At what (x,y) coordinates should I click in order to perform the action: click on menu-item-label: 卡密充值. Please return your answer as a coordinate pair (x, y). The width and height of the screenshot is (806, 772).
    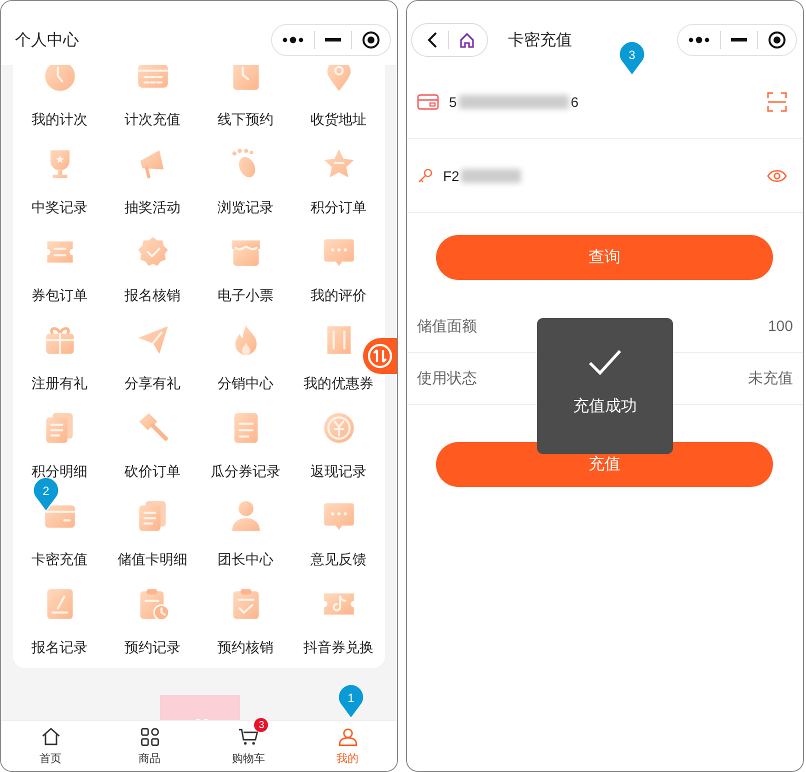
    Looking at the image, I should click on (60, 559).